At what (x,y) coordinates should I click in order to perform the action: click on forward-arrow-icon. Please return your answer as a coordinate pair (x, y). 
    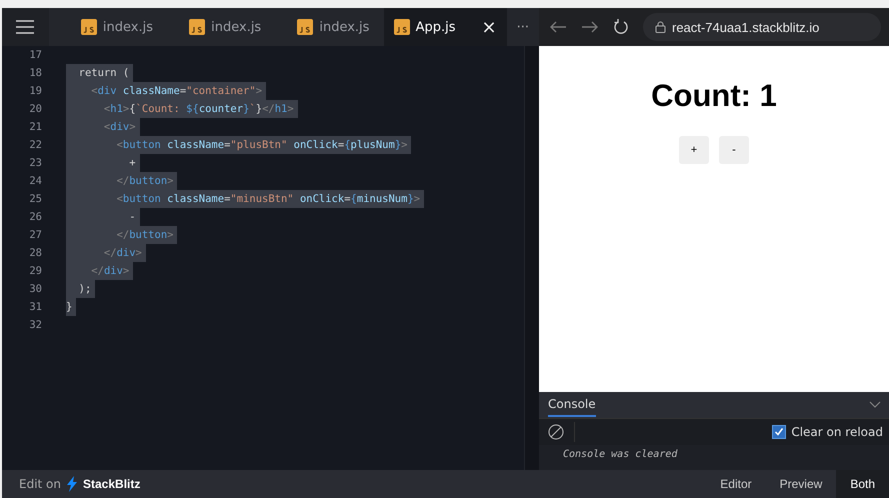
    Looking at the image, I should click on (590, 27).